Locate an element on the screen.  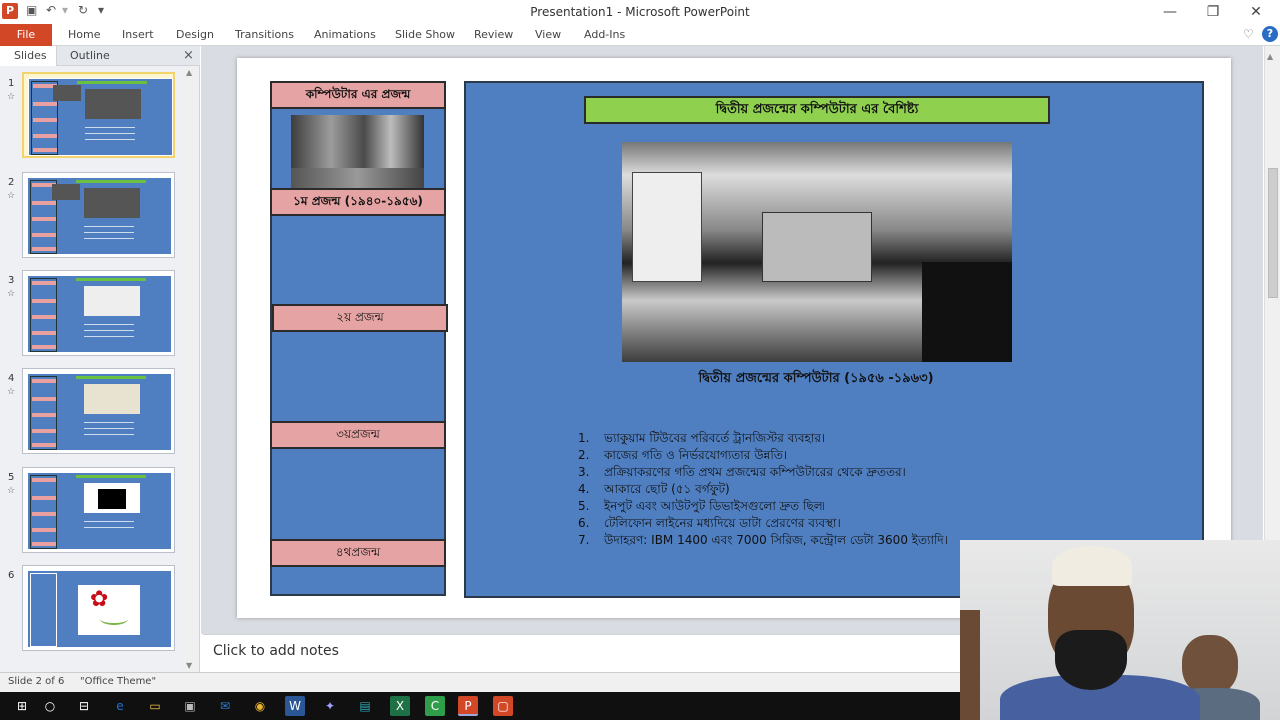
slide-thumbnail-6: ✿ is located at coordinates (98, 608).